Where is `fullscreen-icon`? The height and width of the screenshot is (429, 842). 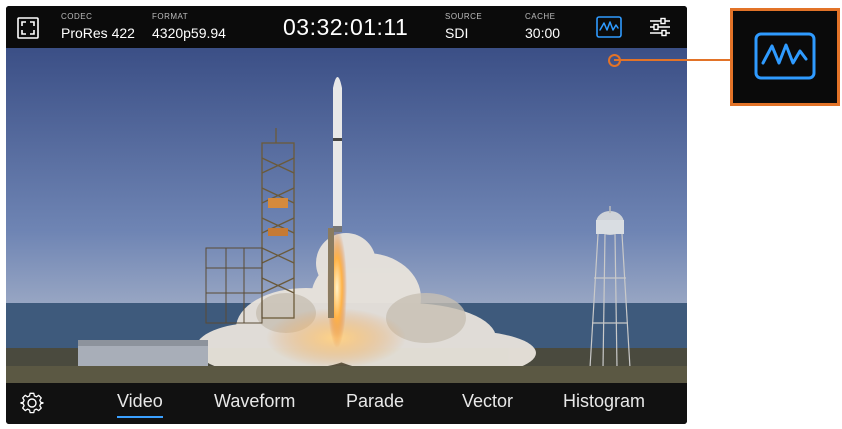
fullscreen-icon is located at coordinates (28, 28).